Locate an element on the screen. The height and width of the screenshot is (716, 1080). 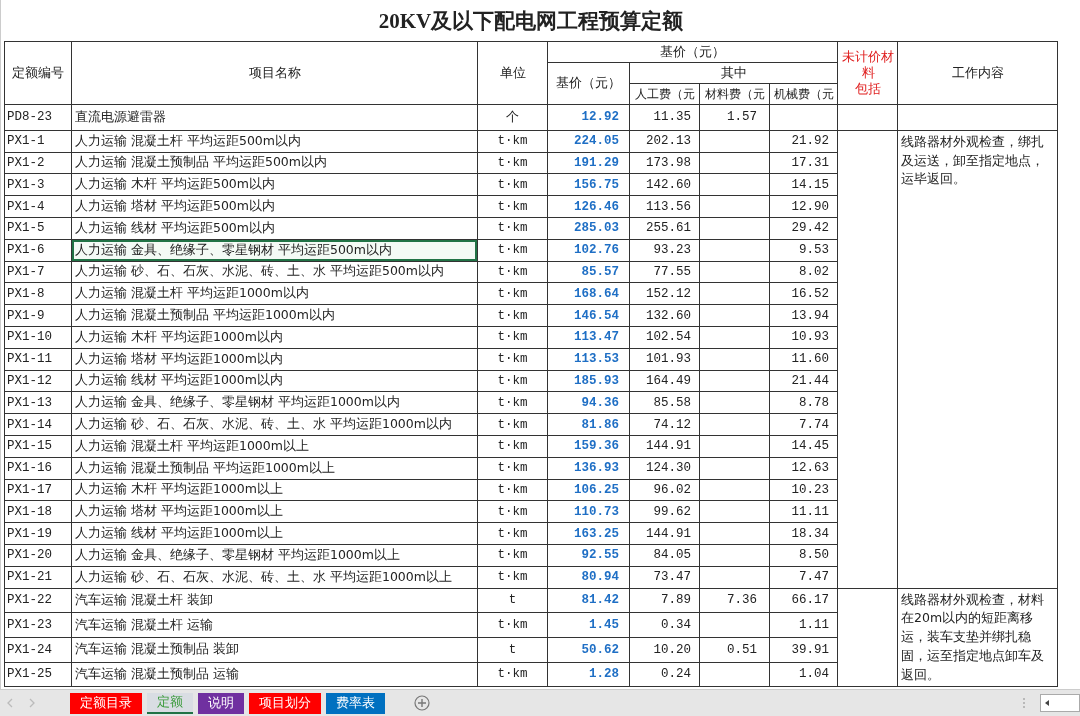
table-cell: 人力运输 金具、绝缘子、零星钢材 平均运距1000m以上 is located at coordinates (274, 555).